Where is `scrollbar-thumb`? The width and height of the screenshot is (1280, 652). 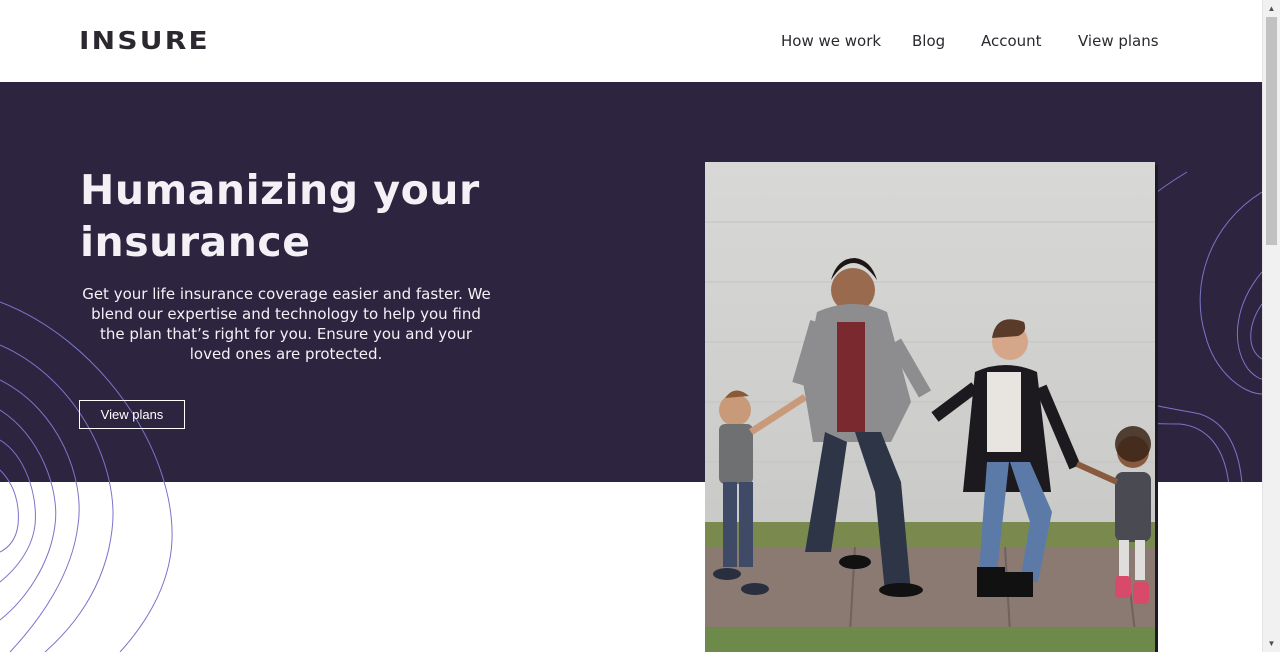 scrollbar-thumb is located at coordinates (1271, 131).